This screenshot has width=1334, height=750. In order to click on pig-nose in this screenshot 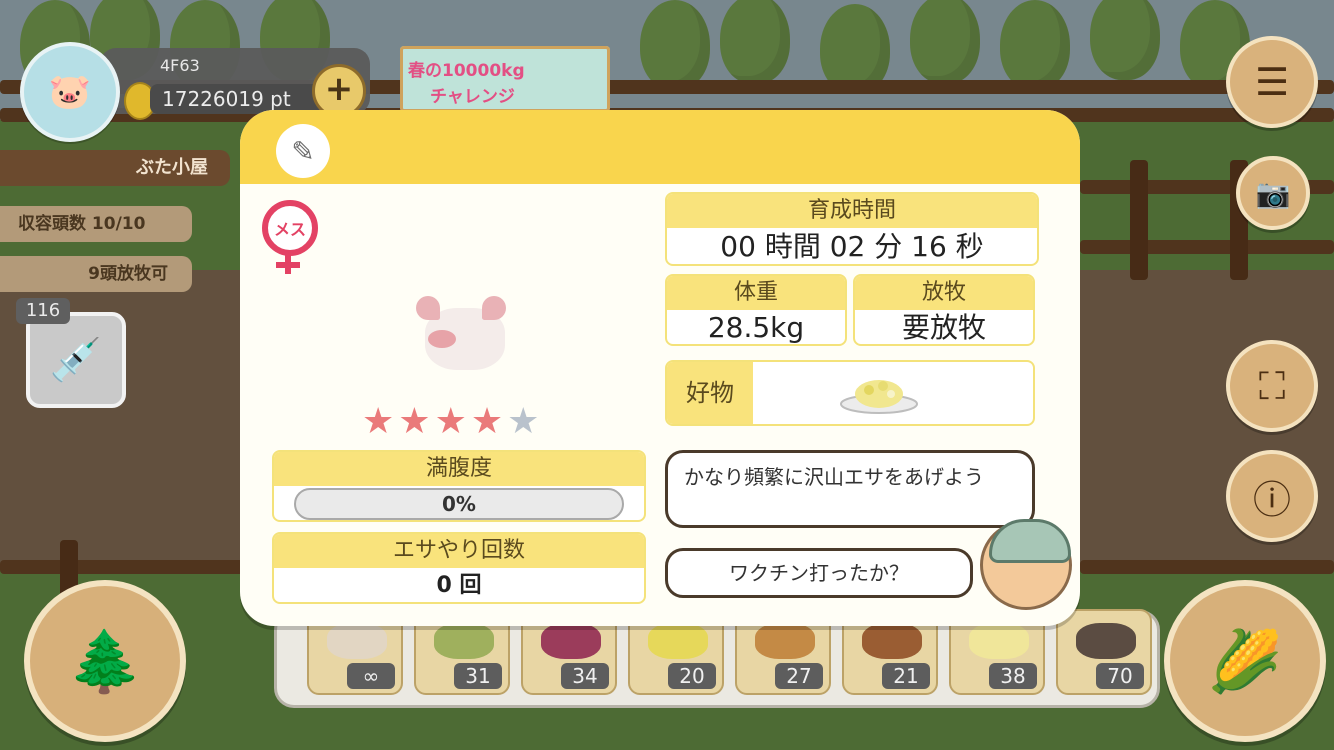, I will do `click(442, 339)`.